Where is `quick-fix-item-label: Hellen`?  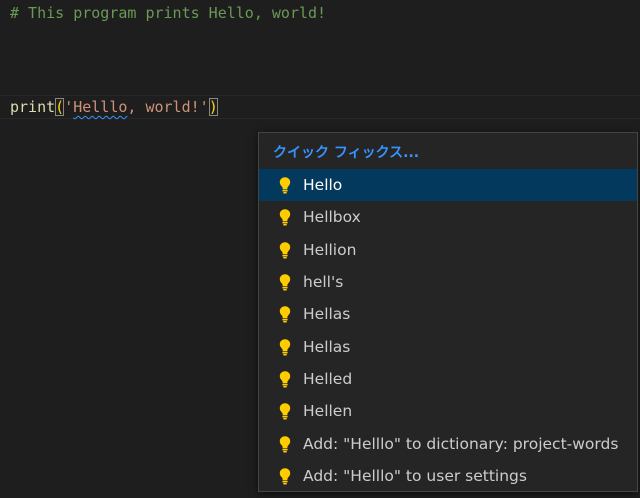
quick-fix-item-label: Hellen is located at coordinates (328, 411).